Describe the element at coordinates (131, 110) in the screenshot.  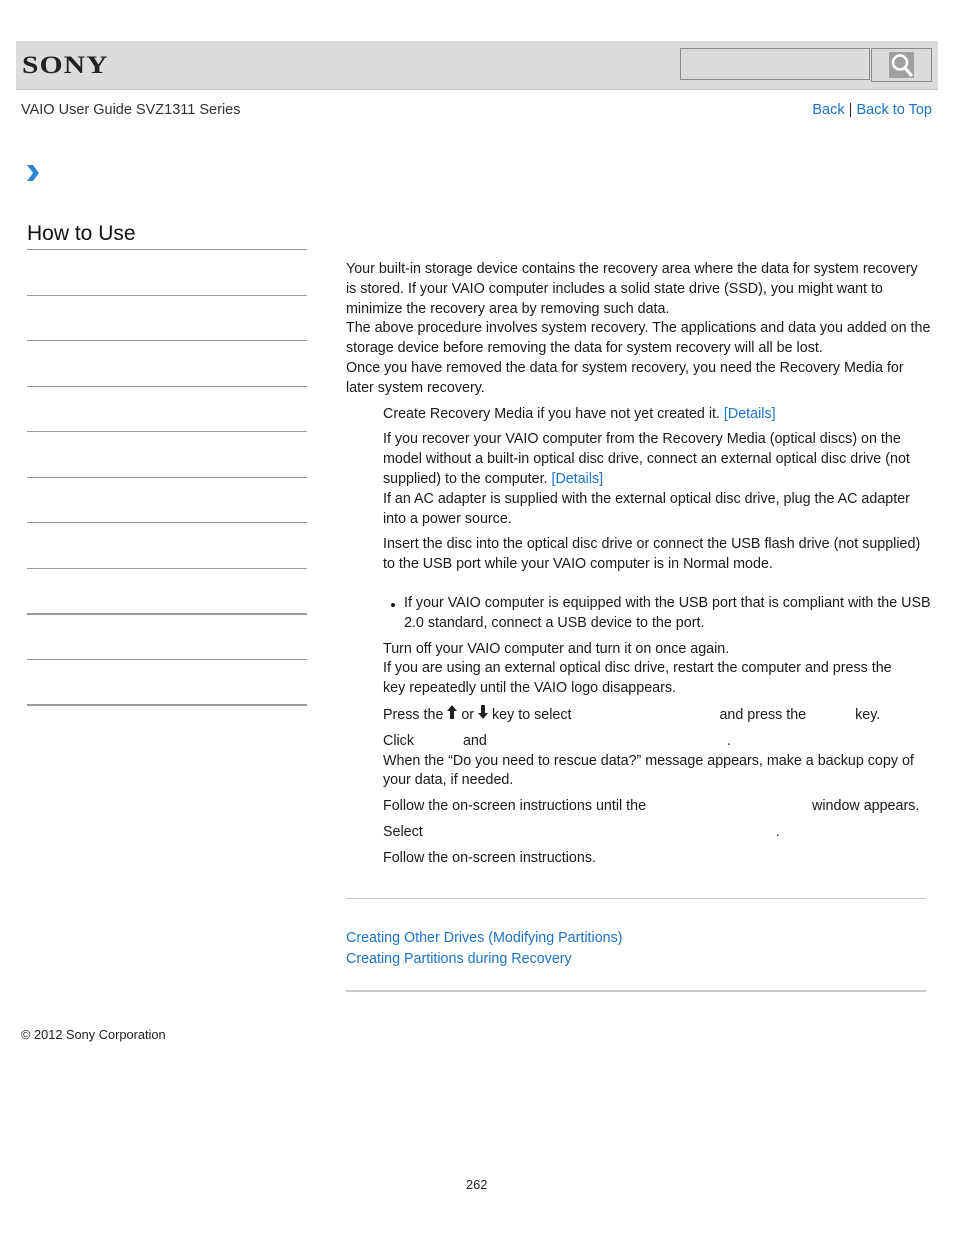
I see `guide-title: VAIO User Guide SVZ1311 Series` at that location.